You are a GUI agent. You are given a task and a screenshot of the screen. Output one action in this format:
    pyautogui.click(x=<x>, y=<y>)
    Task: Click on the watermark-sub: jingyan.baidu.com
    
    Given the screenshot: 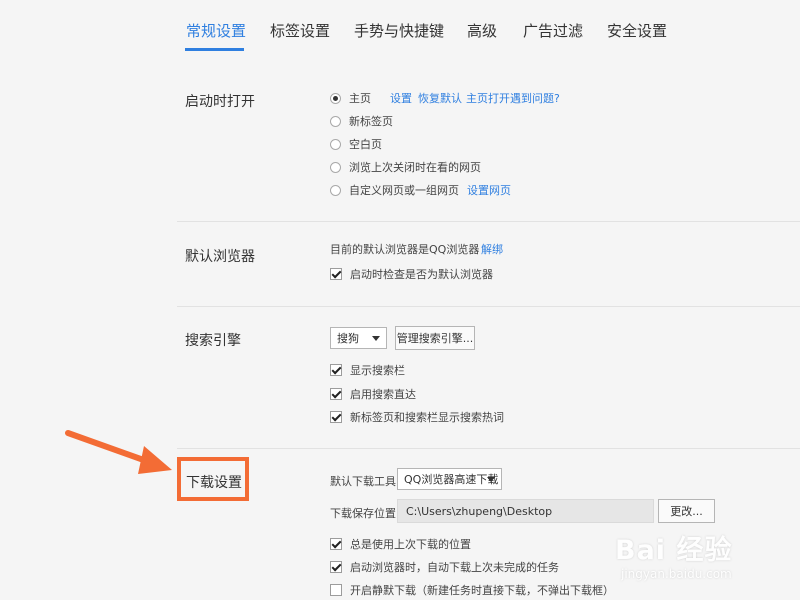 What is the action you would take?
    pyautogui.click(x=676, y=574)
    